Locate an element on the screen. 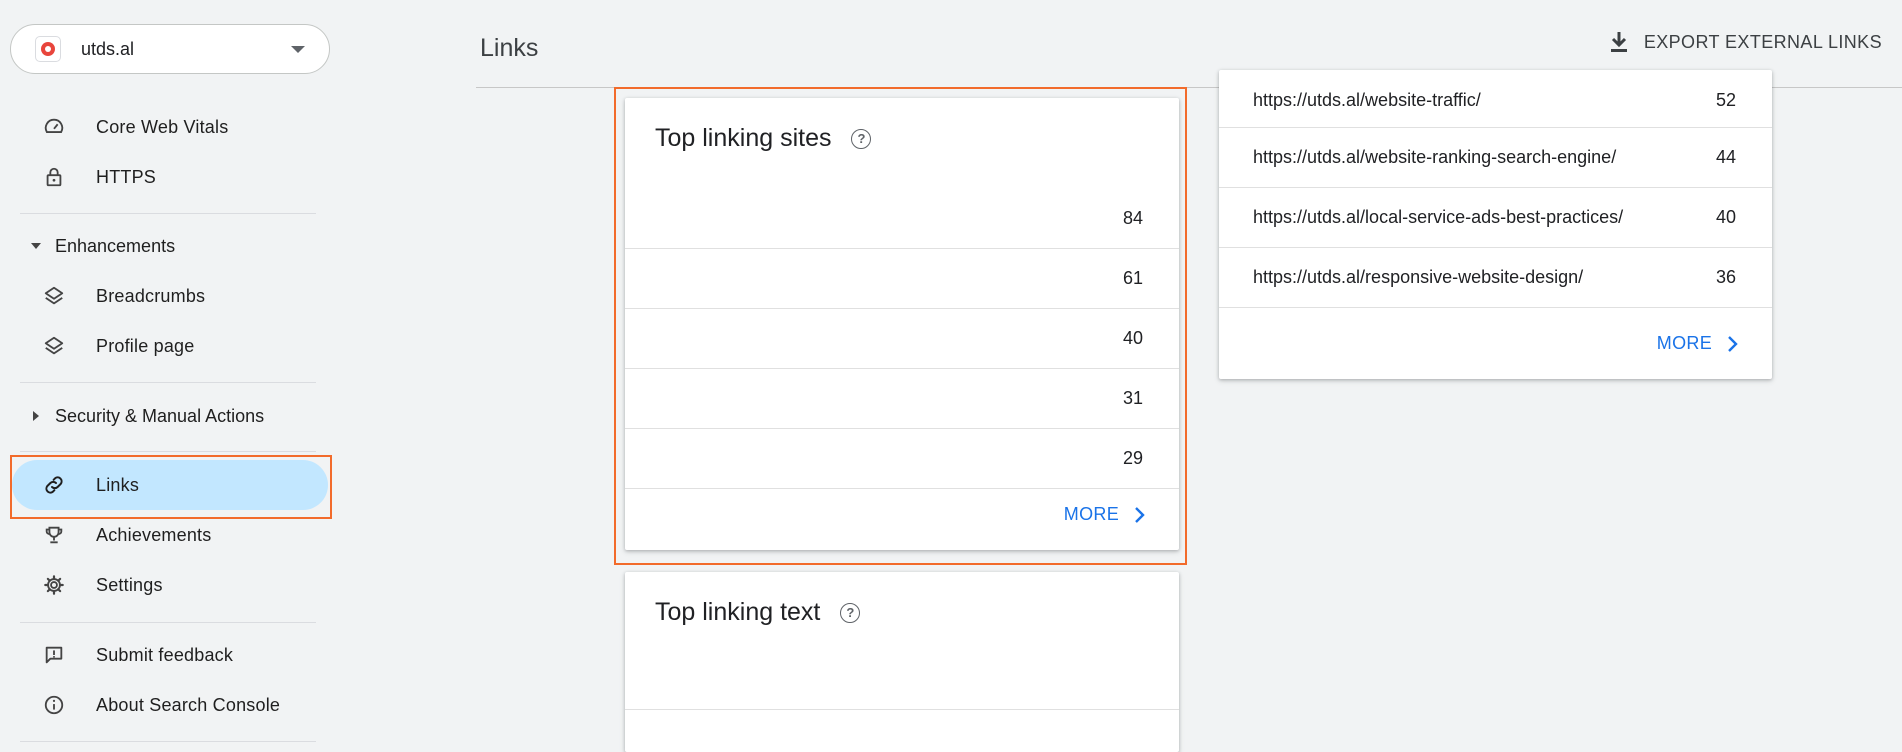 This screenshot has width=1902, height=752. download-icon is located at coordinates (1619, 42).